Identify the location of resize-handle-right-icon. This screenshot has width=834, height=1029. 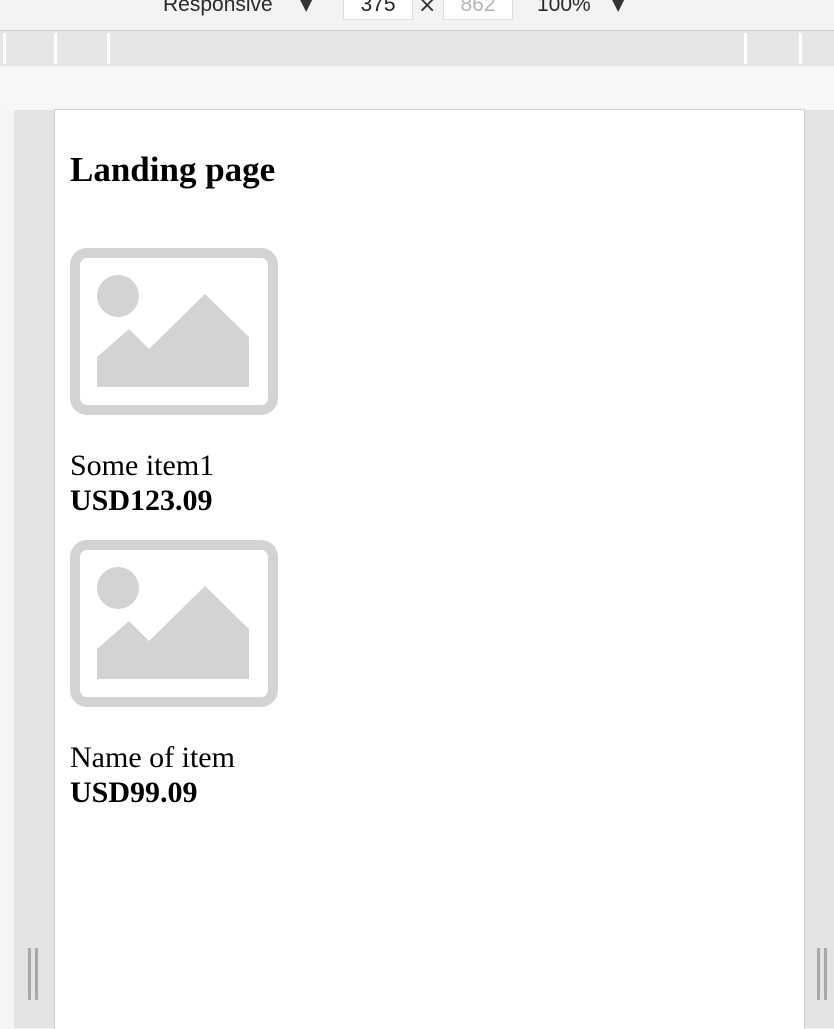
(822, 974).